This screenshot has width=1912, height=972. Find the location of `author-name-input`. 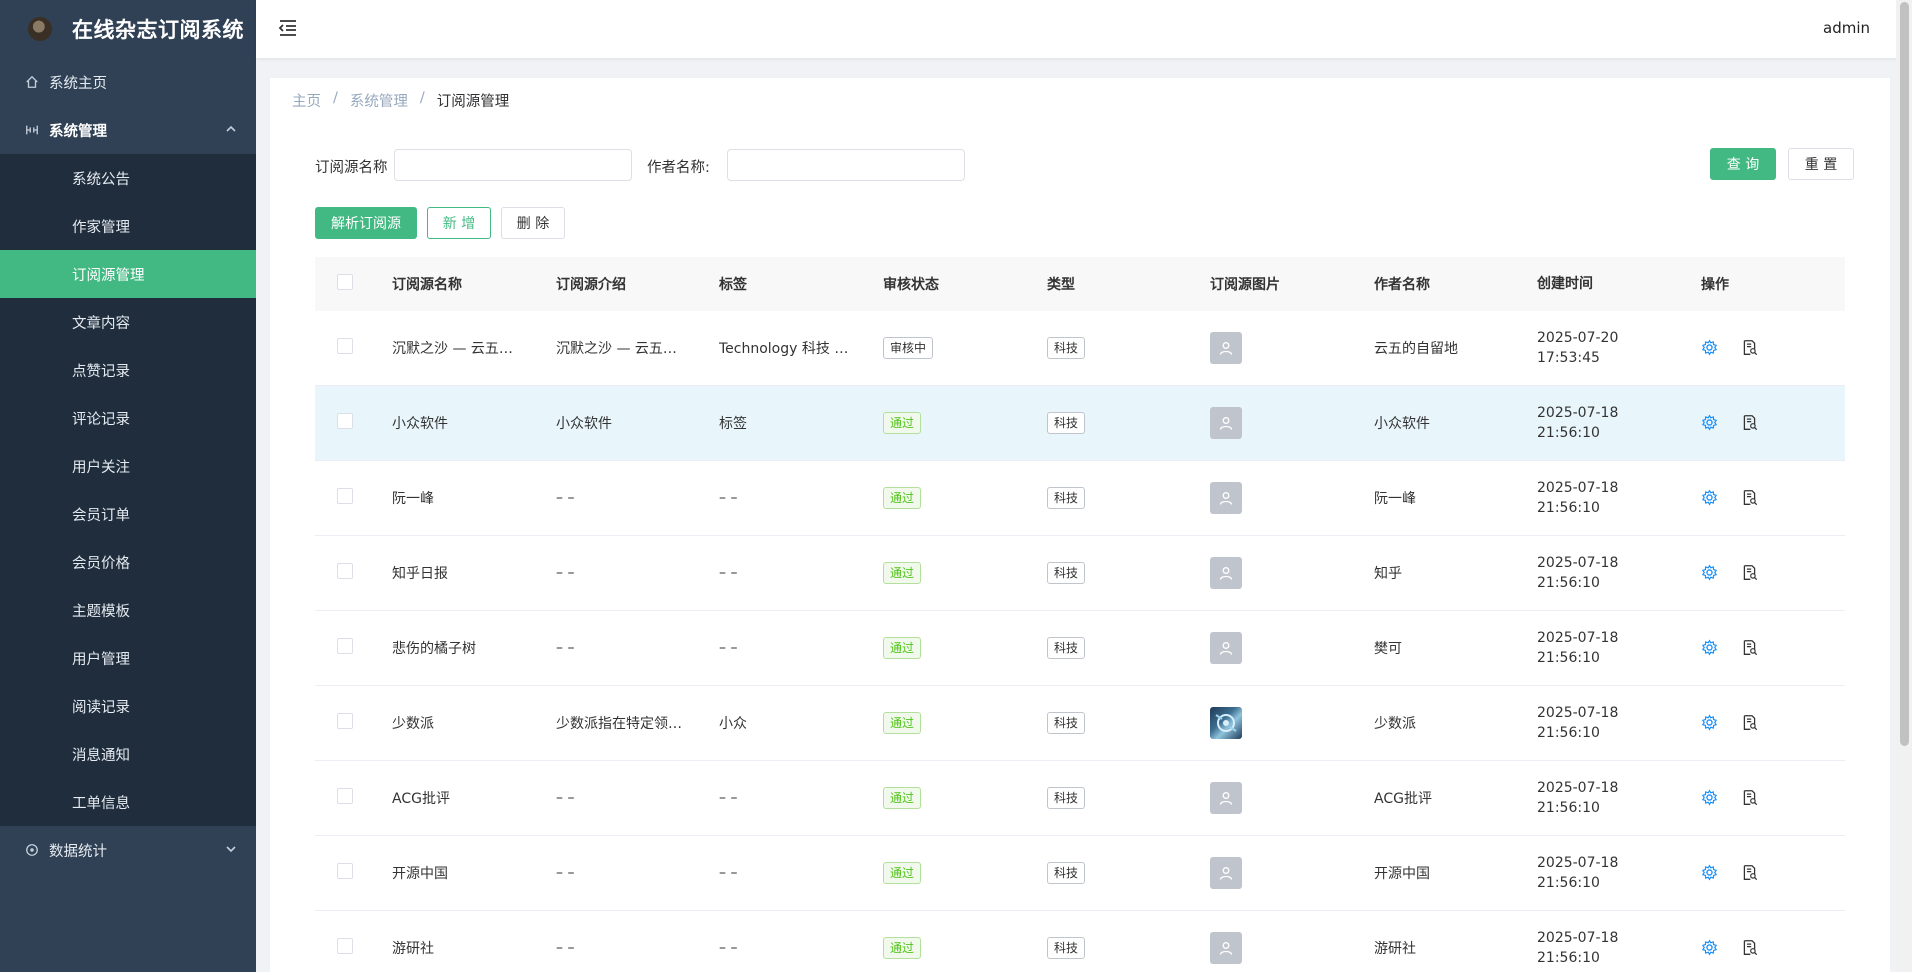

author-name-input is located at coordinates (846, 165).